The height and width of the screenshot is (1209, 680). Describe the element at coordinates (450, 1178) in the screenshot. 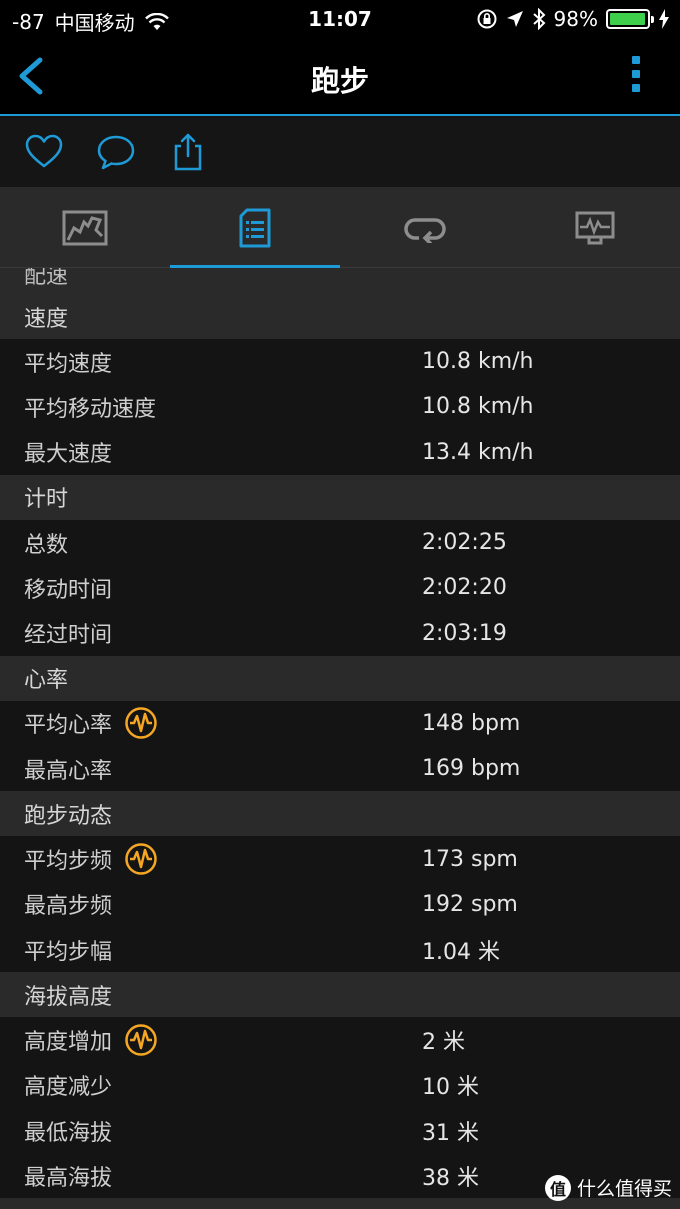

I see `stat-value: 38 米` at that location.